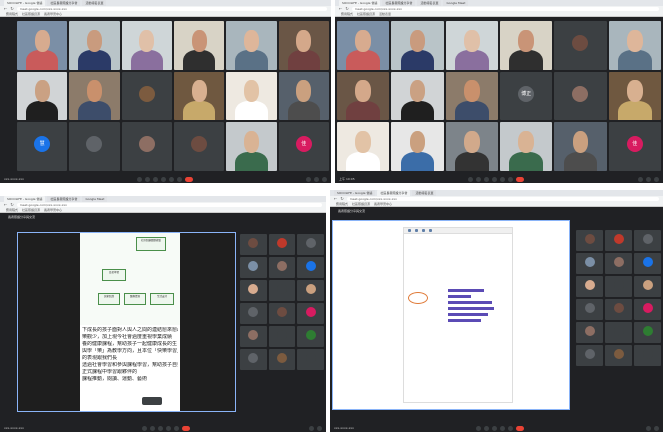 The width and height of the screenshot is (663, 437). Describe the element at coordinates (366, 14) in the screenshot. I see `bookmark-item: 社區照護資源` at that location.